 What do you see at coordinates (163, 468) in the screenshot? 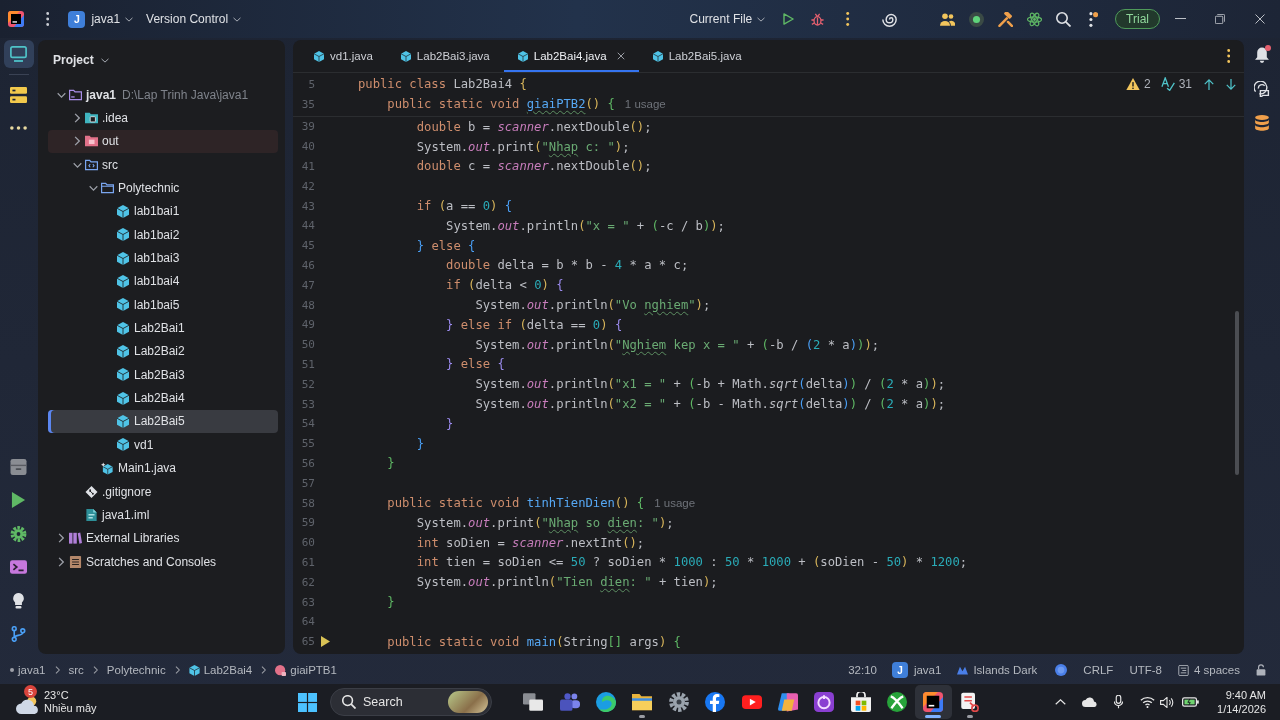
I see `tree-item: Main1.java` at bounding box center [163, 468].